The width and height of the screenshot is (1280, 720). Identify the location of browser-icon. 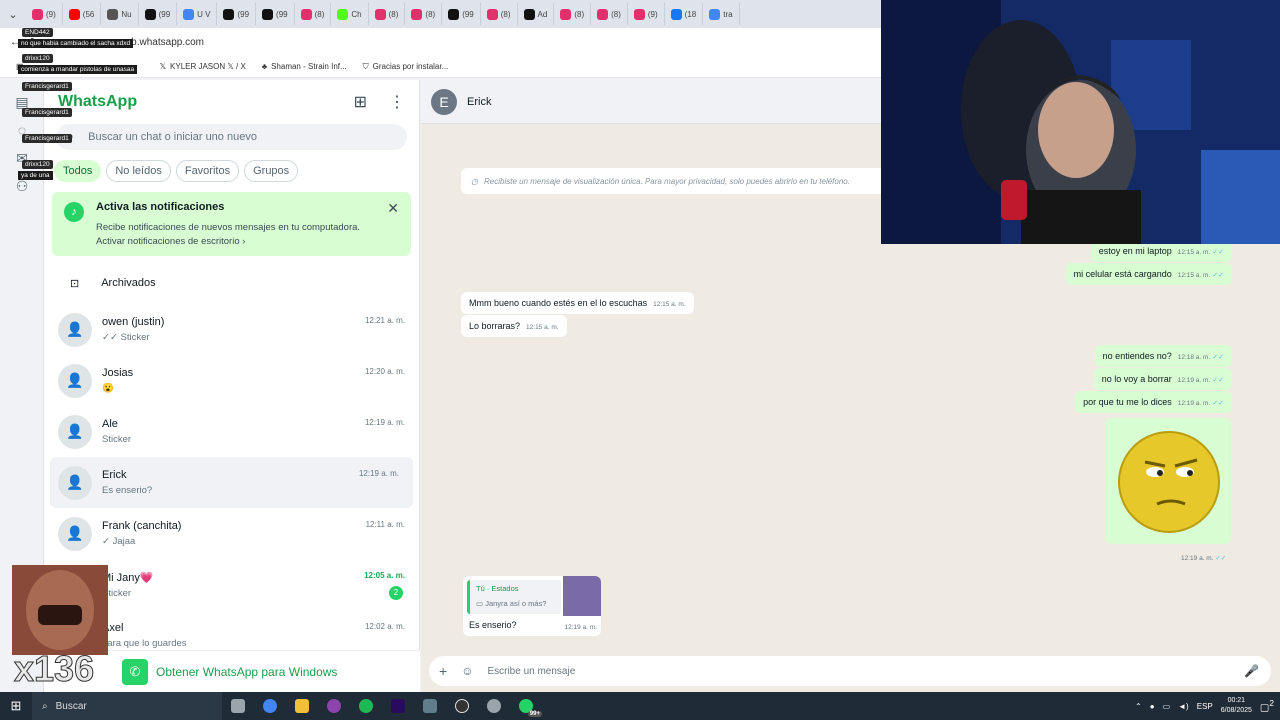
(334, 706).